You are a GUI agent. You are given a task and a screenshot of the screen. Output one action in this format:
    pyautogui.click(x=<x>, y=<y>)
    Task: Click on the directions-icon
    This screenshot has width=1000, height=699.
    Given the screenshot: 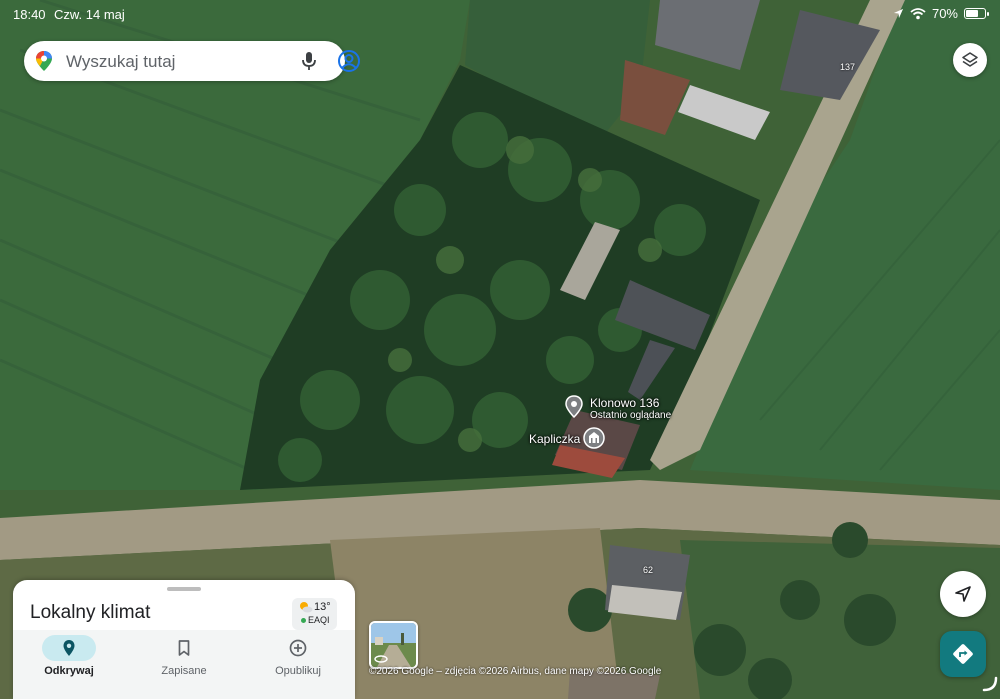 What is the action you would take?
    pyautogui.click(x=963, y=654)
    